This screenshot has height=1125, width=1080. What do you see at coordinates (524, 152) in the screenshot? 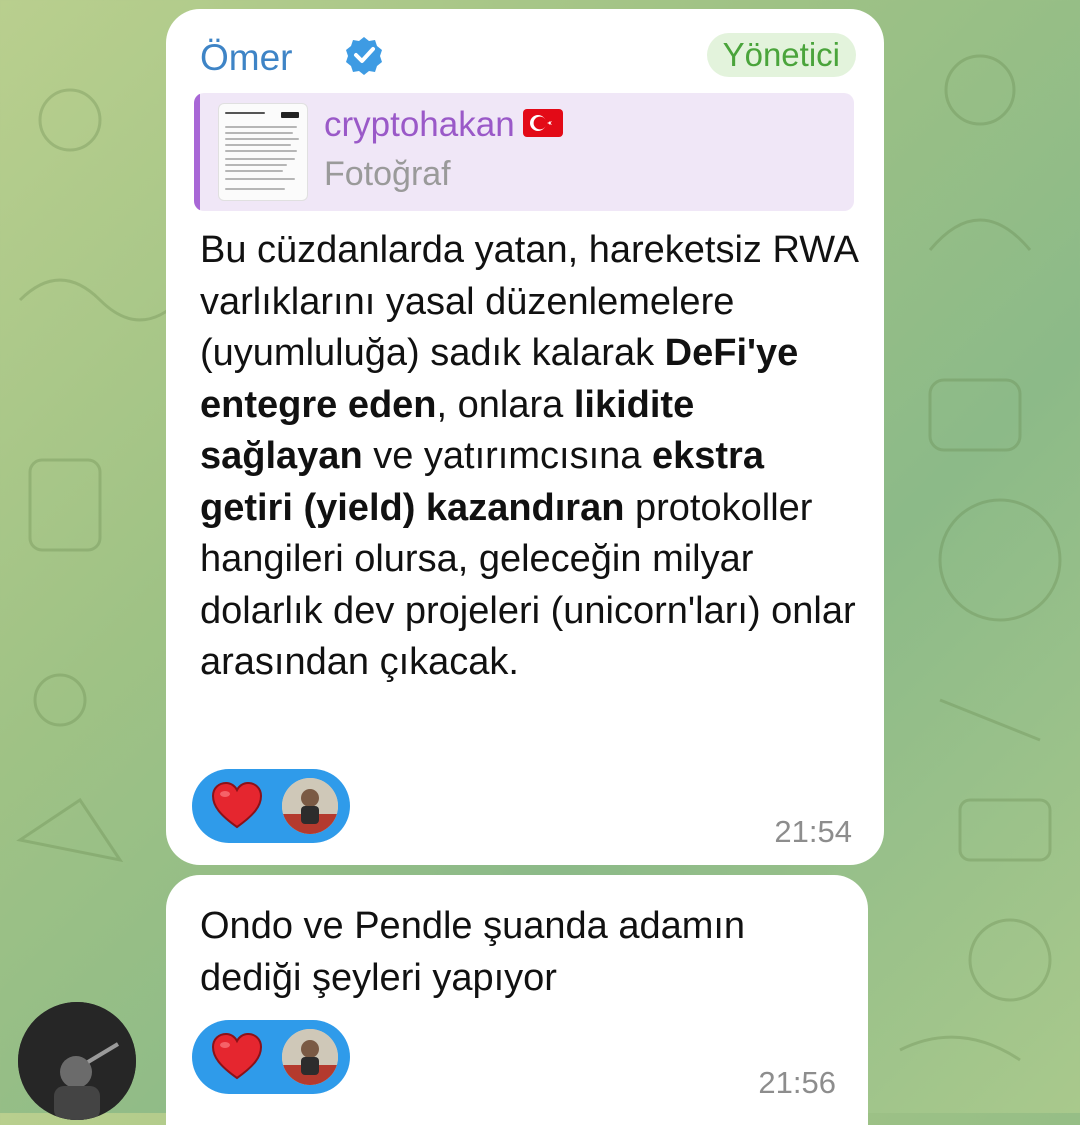
I see `reply-quote: cryptohakan Fotoğraf` at bounding box center [524, 152].